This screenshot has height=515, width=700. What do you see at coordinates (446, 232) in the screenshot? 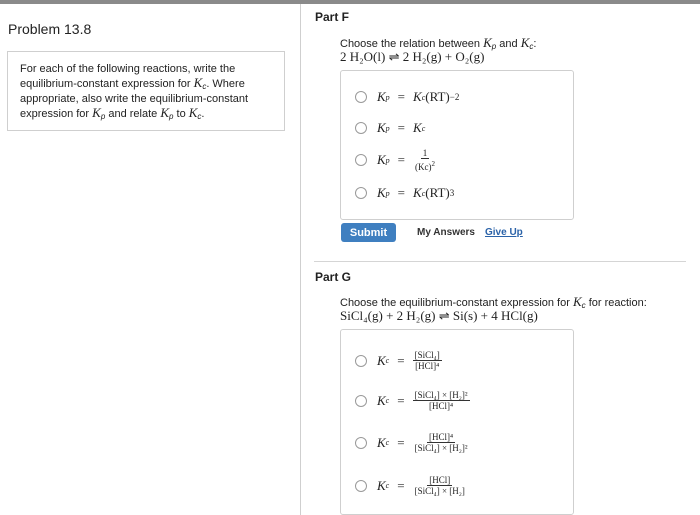
I see `my-answers-link: My Answers` at bounding box center [446, 232].